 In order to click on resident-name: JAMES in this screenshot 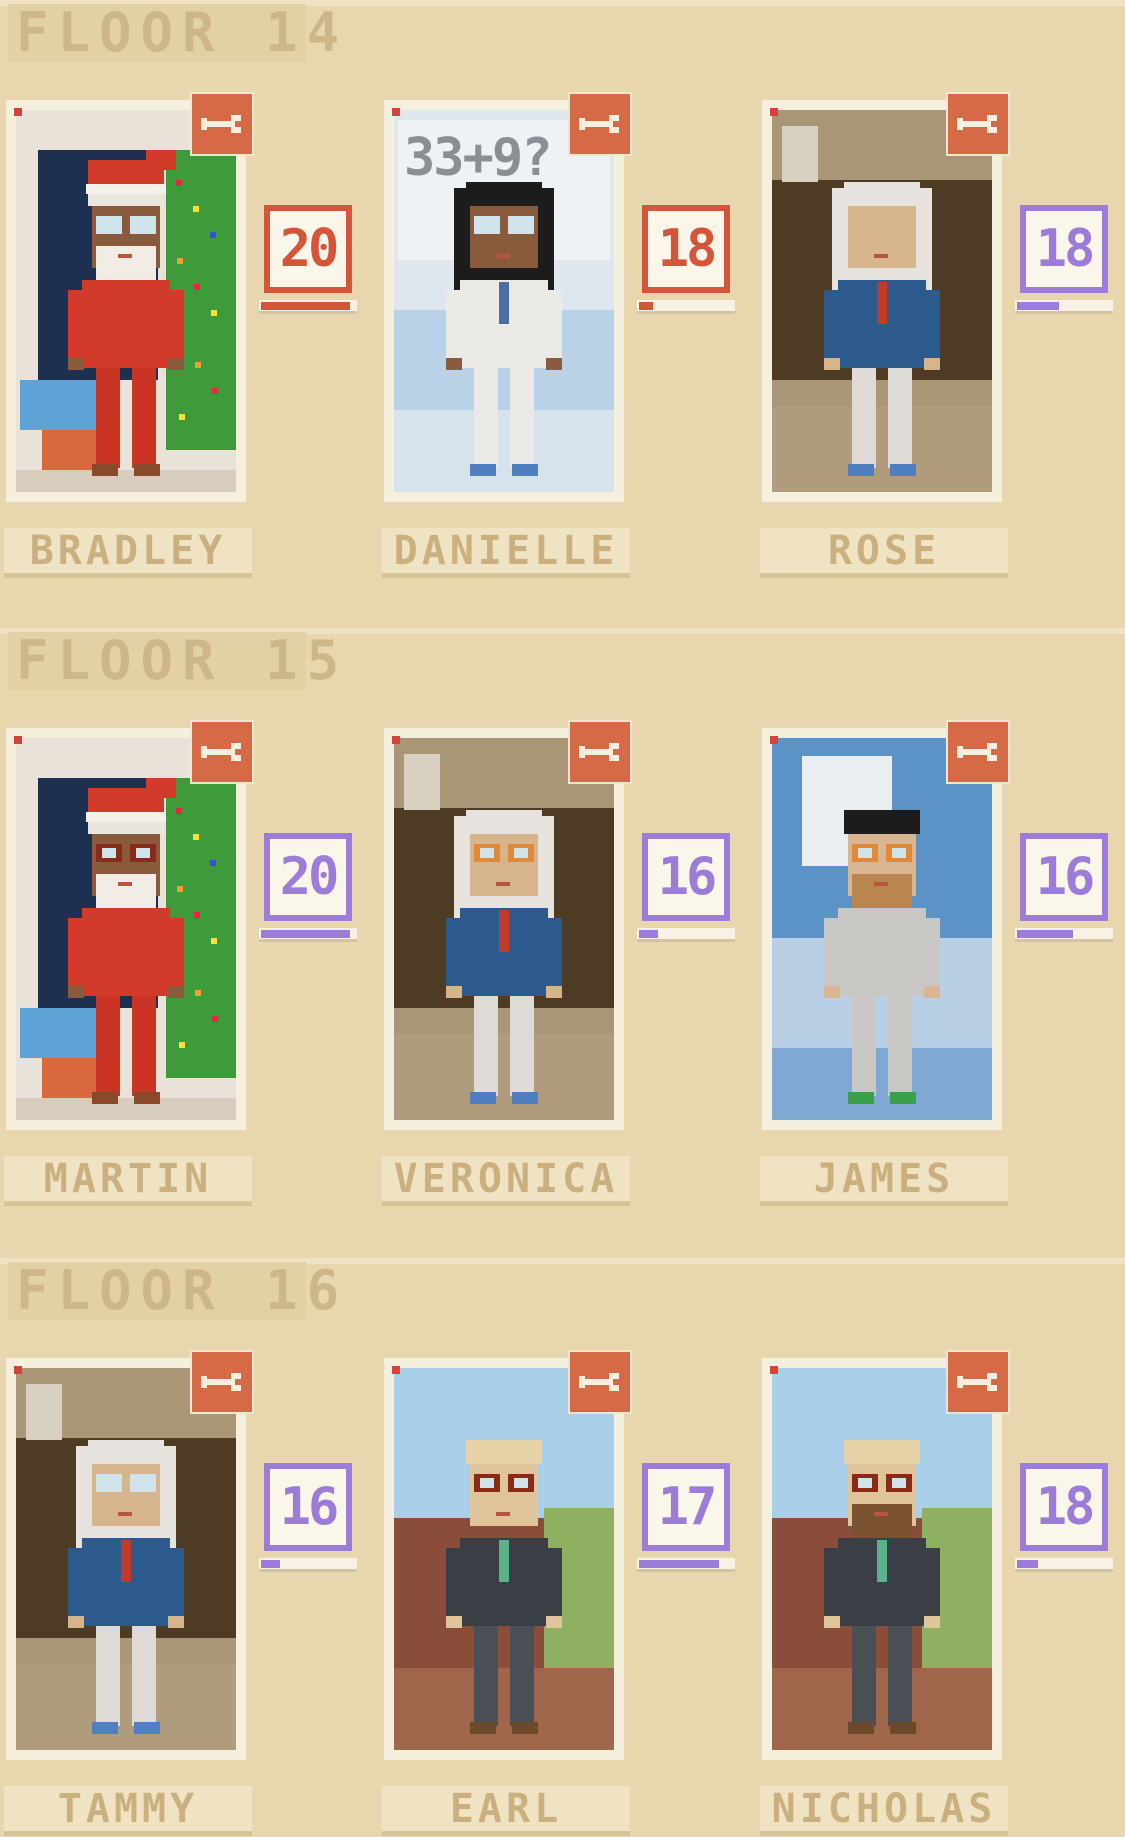, I will do `click(884, 1181)`.